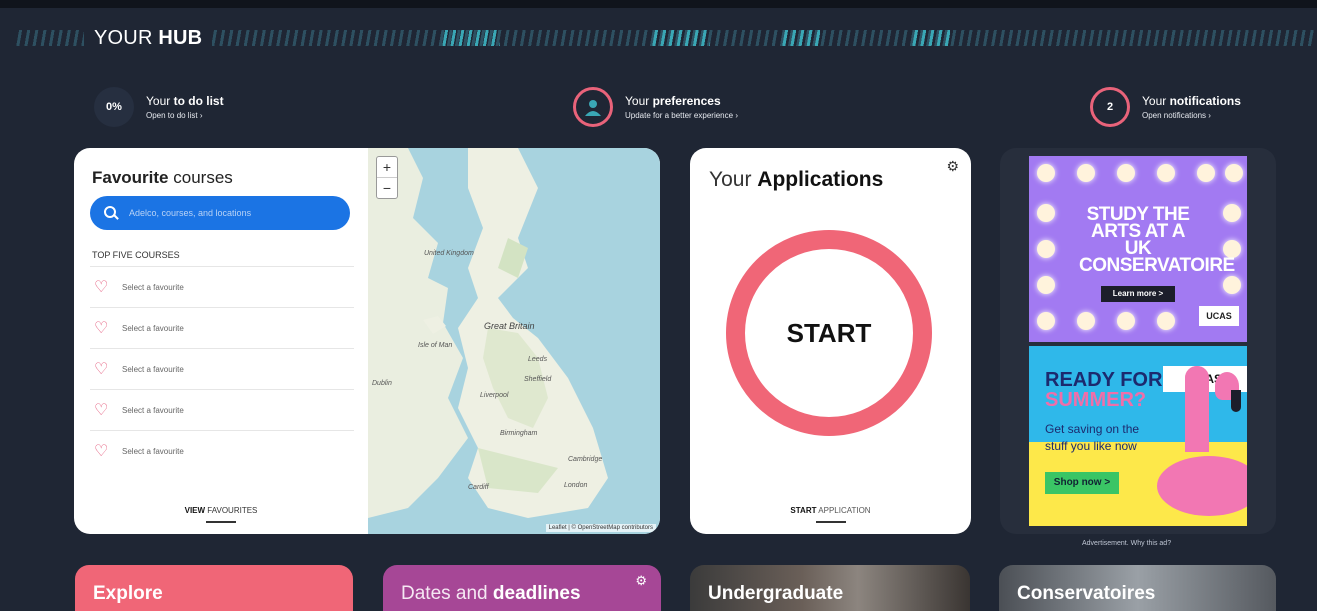 Image resolution: width=1317 pixels, height=611 pixels. Describe the element at coordinates (1219, 316) in the screenshot. I see `ucas-logo: UCAS` at that location.